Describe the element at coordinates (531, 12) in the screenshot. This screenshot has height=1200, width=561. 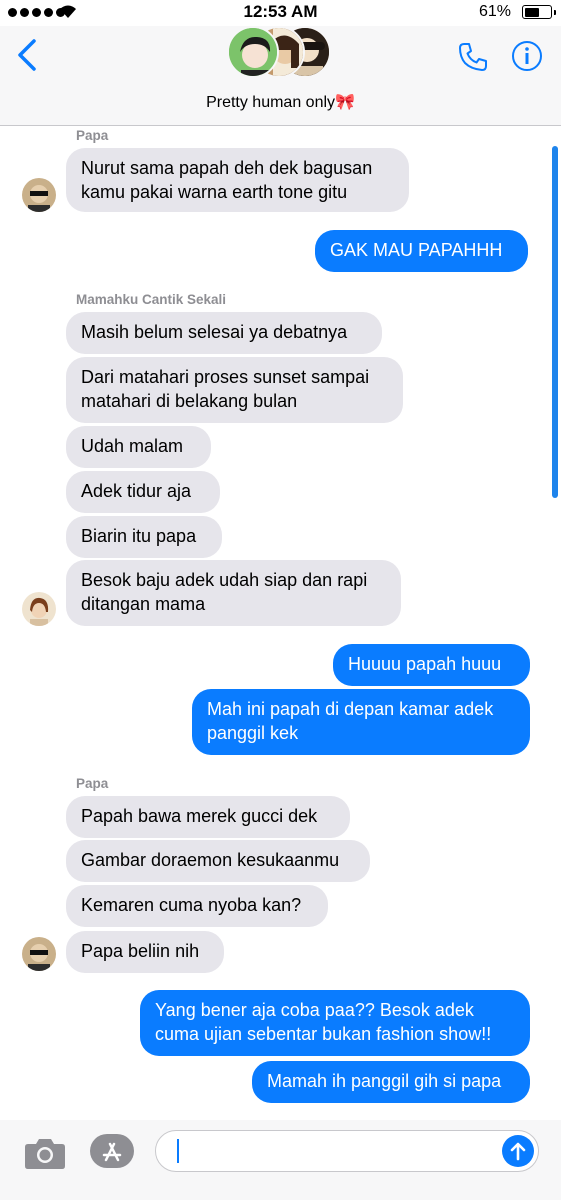
I see `battery-level` at that location.